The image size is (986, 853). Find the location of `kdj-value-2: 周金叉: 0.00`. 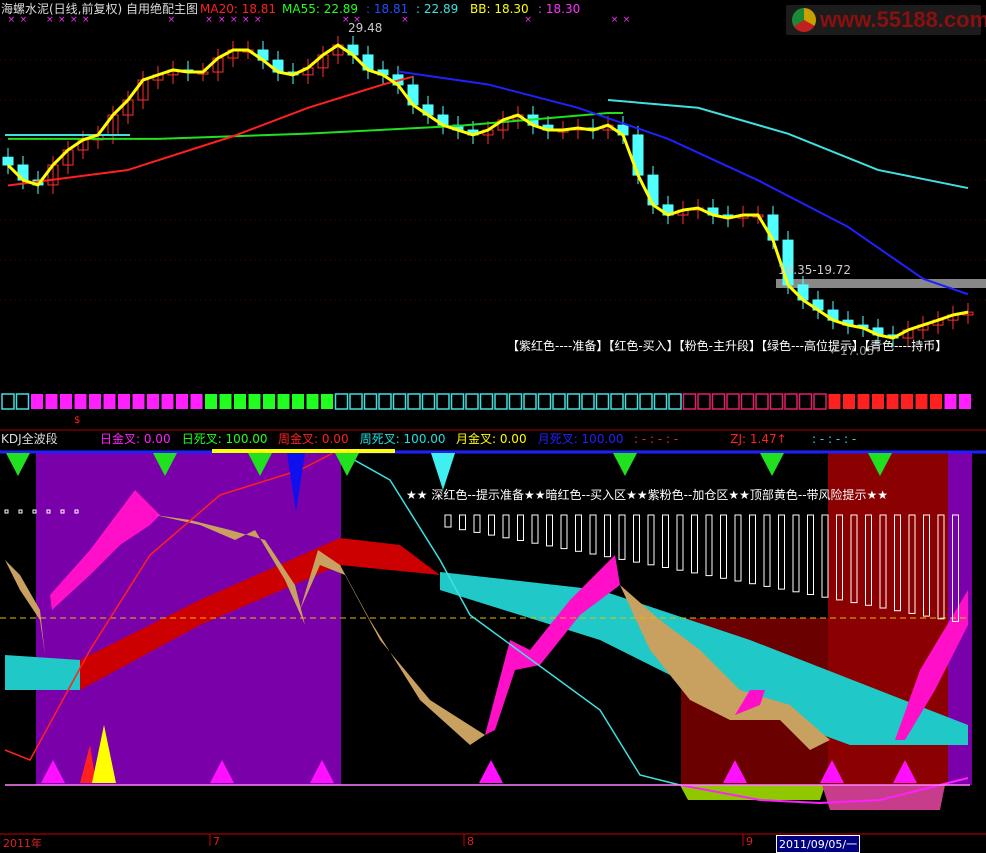

kdj-value-2: 周金叉: 0.00 is located at coordinates (313, 439).